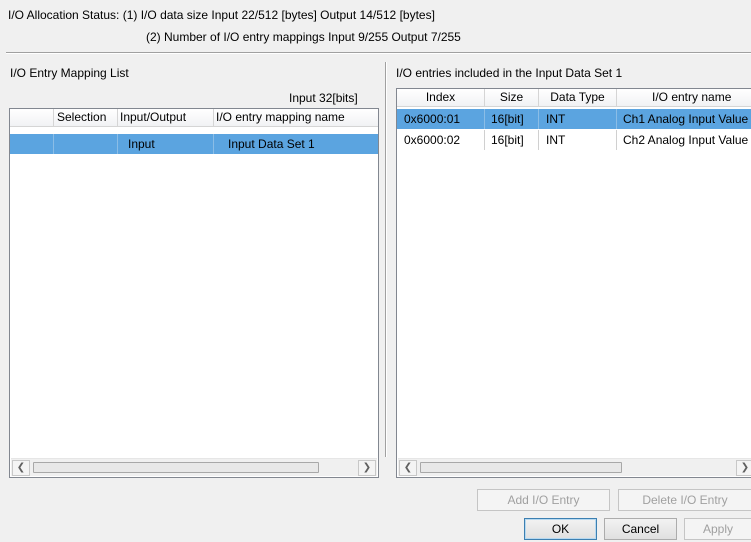  What do you see at coordinates (194, 144) in the screenshot?
I see `mapping-list-row: Input Input Data Set 1` at bounding box center [194, 144].